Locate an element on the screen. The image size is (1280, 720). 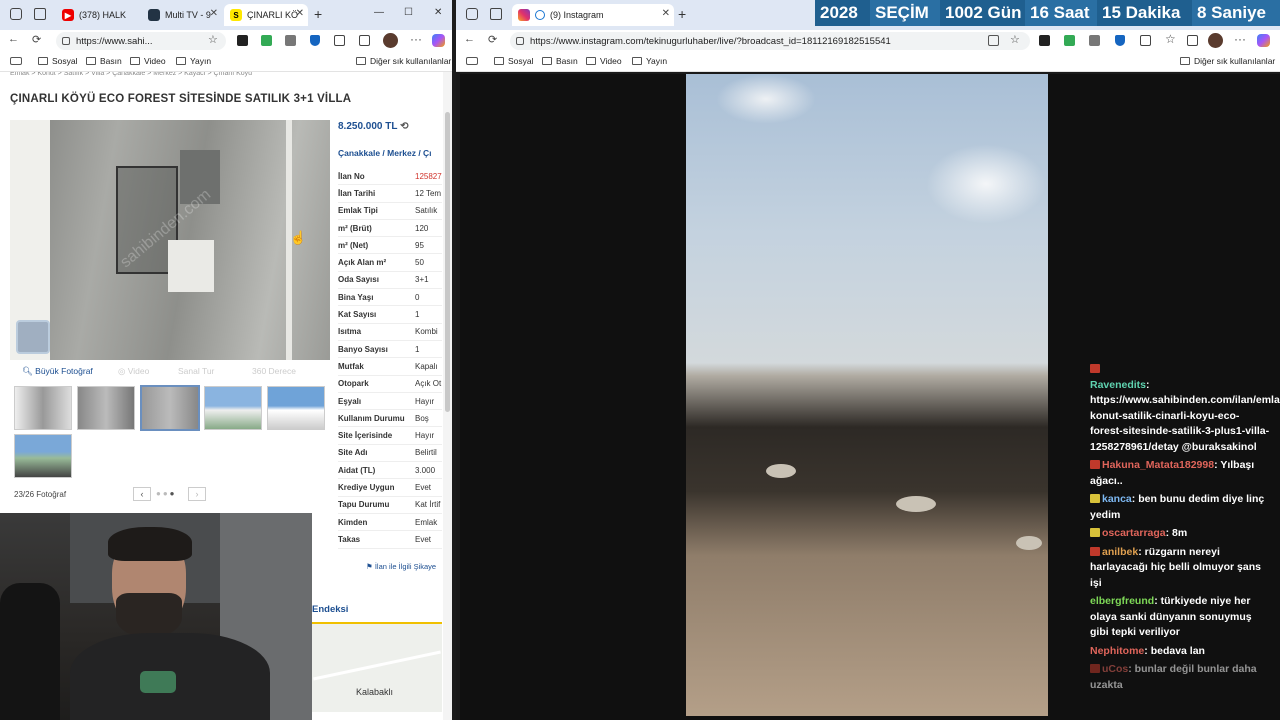
degree-360-tab: 360 Derece is located at coordinates (274, 371).